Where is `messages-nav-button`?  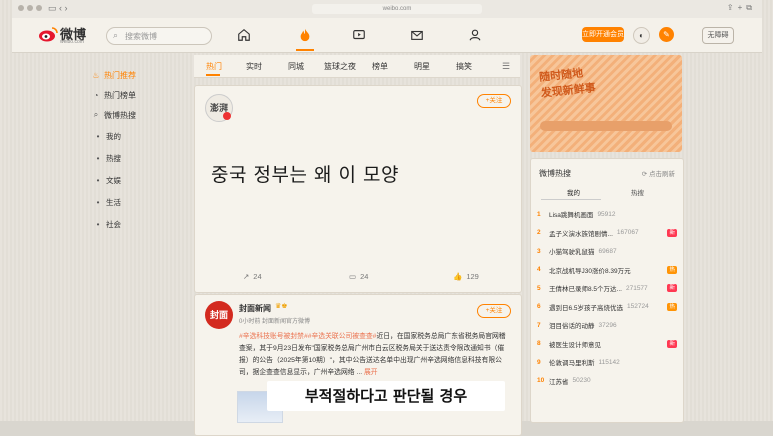 messages-nav-button is located at coordinates (417, 35).